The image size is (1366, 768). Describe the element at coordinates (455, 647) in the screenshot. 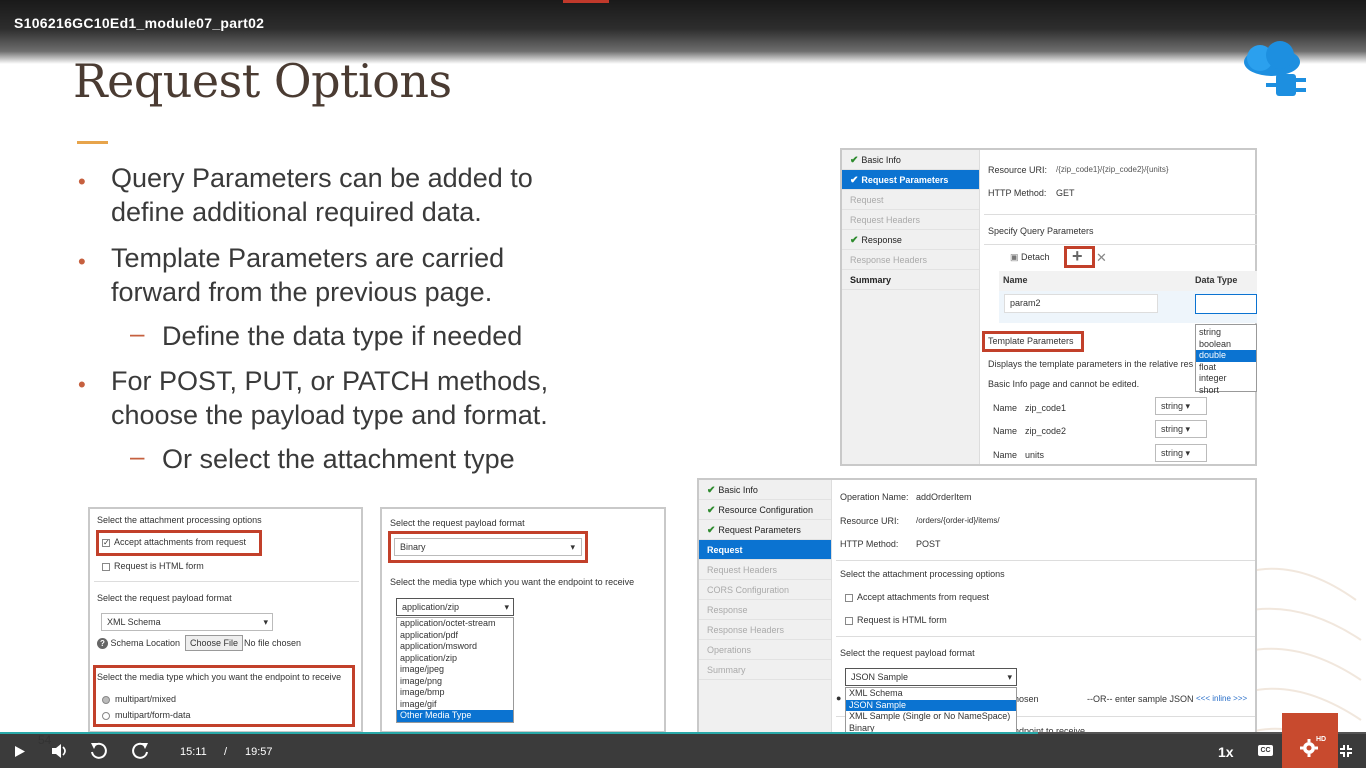

I see `dropdown-option: application/msword` at that location.